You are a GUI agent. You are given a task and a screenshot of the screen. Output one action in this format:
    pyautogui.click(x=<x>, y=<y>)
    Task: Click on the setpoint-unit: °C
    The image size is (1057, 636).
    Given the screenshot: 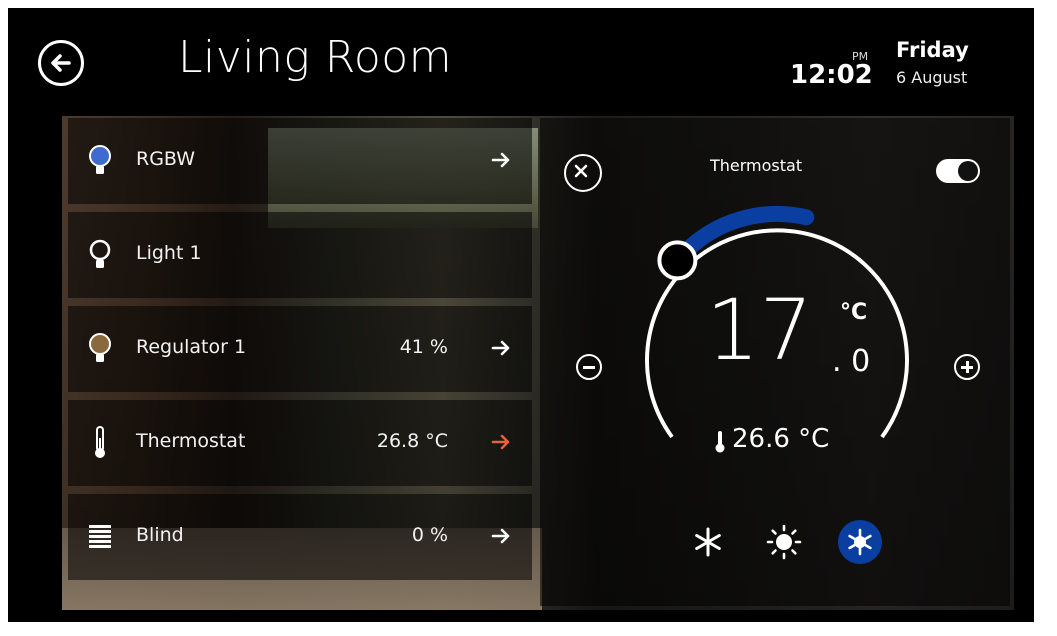 What is the action you would take?
    pyautogui.click(x=854, y=312)
    